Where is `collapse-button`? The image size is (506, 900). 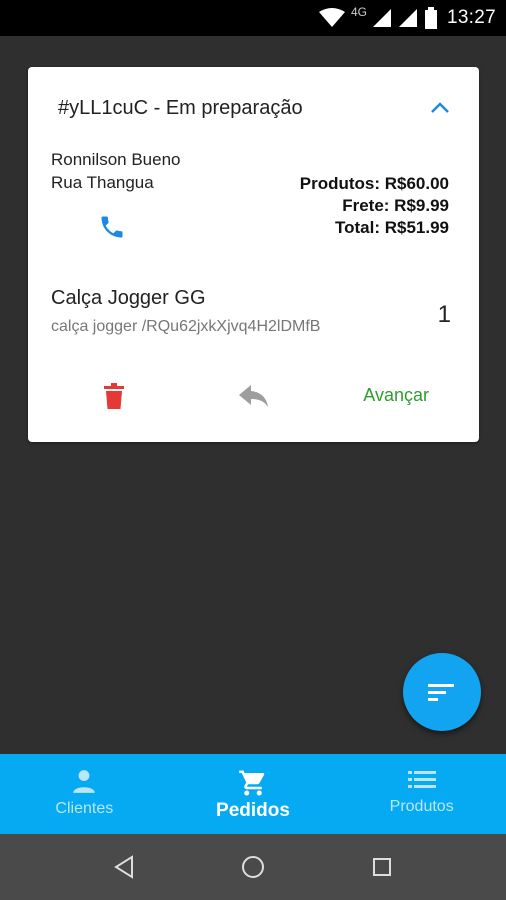
collapse-button is located at coordinates (440, 108).